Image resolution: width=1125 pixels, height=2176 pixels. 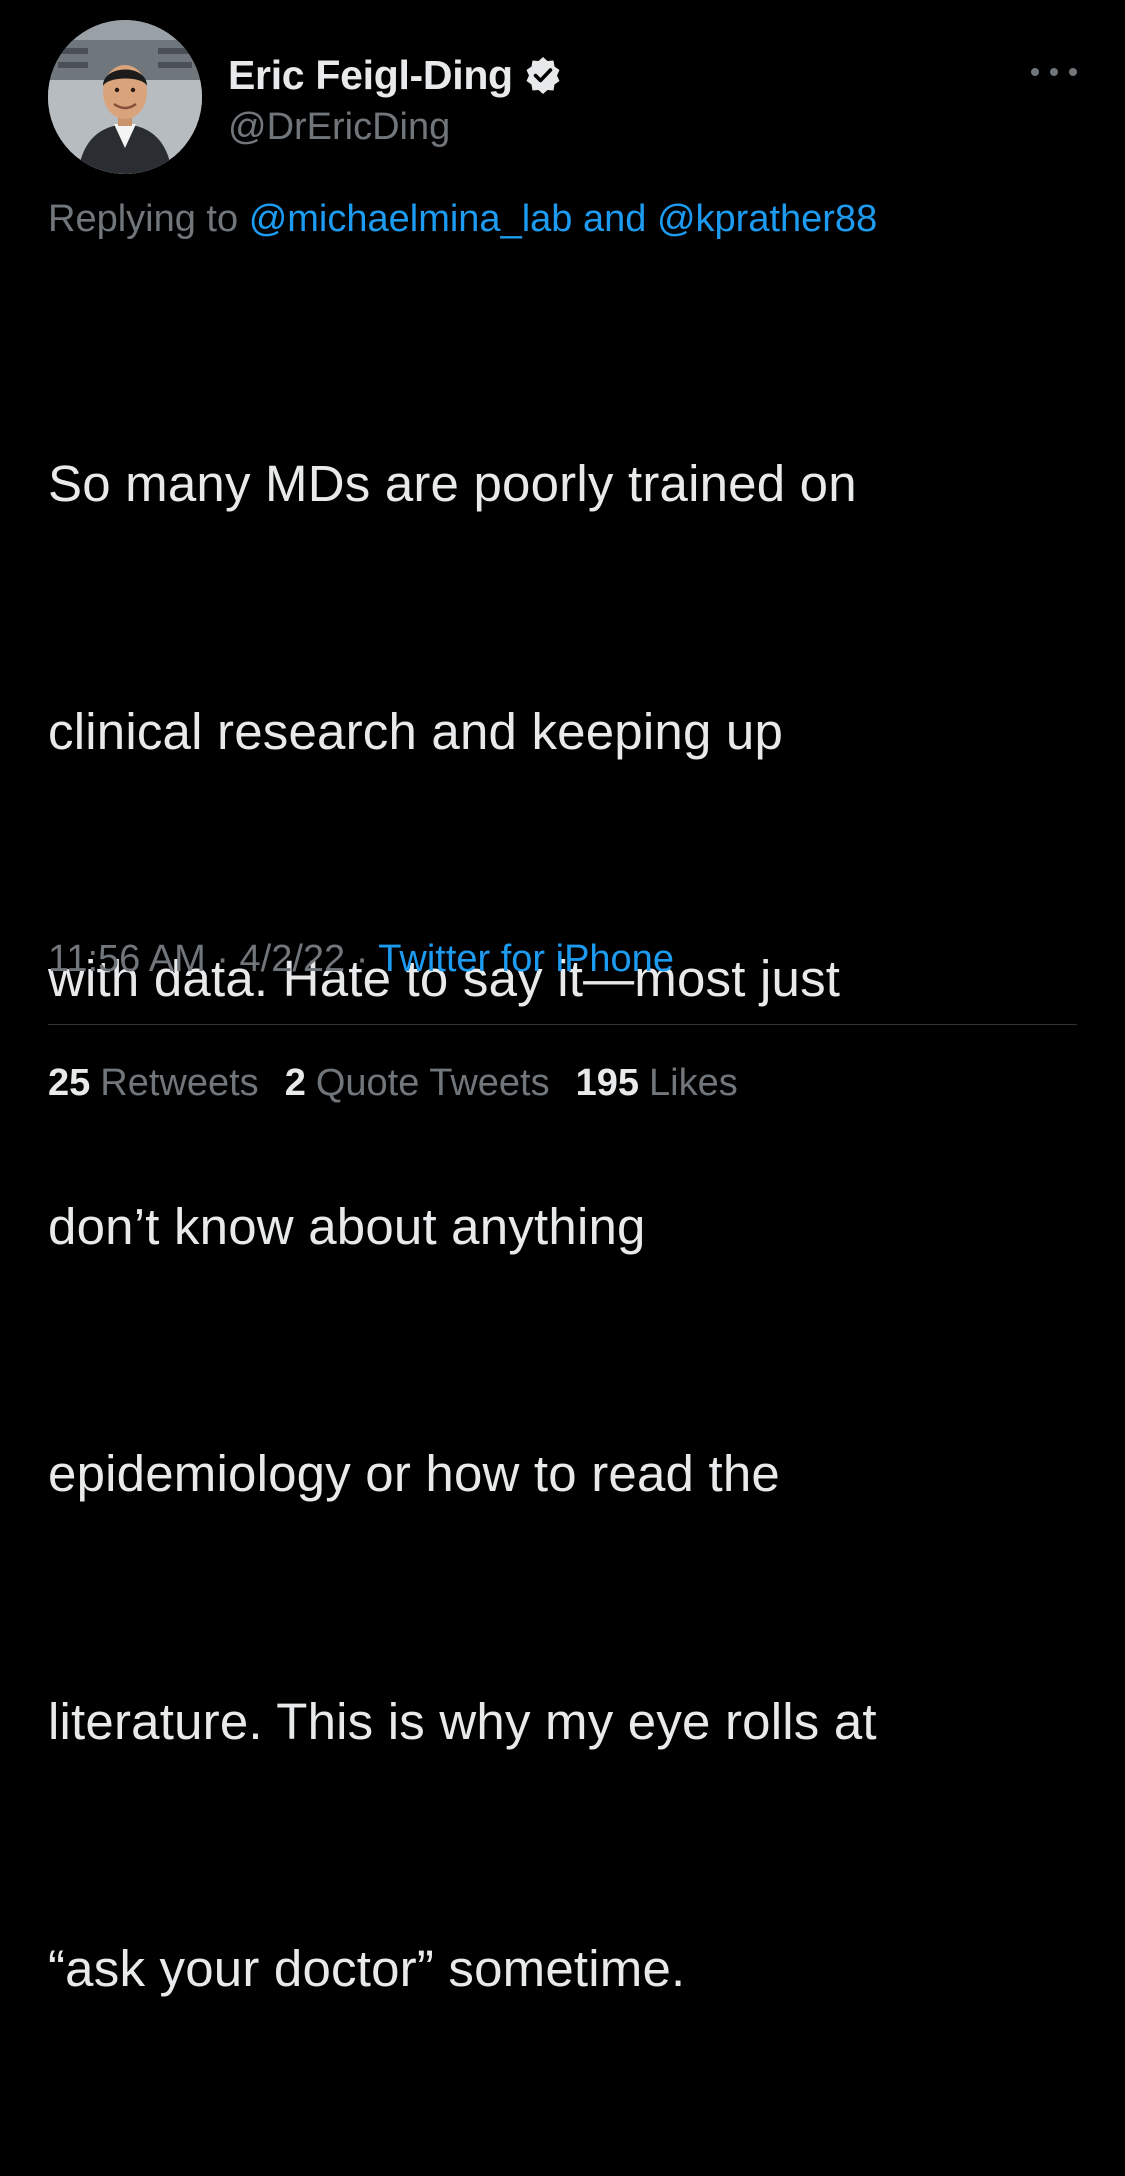 I want to click on retweets-count: 25, so click(x=69, y=1083).